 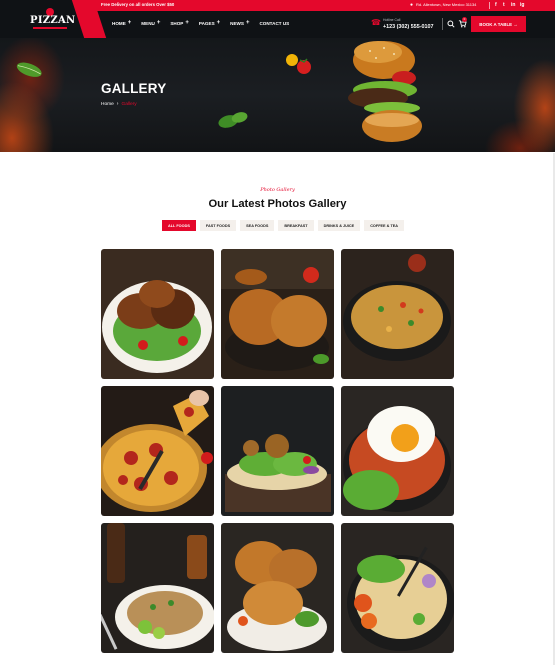 I want to click on breadcrumb-current: Gallery, so click(x=129, y=104).